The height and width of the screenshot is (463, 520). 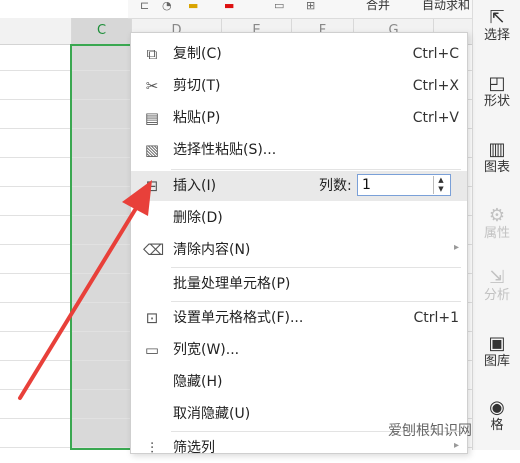 I want to click on insert-icon: ⊟, so click(x=152, y=186).